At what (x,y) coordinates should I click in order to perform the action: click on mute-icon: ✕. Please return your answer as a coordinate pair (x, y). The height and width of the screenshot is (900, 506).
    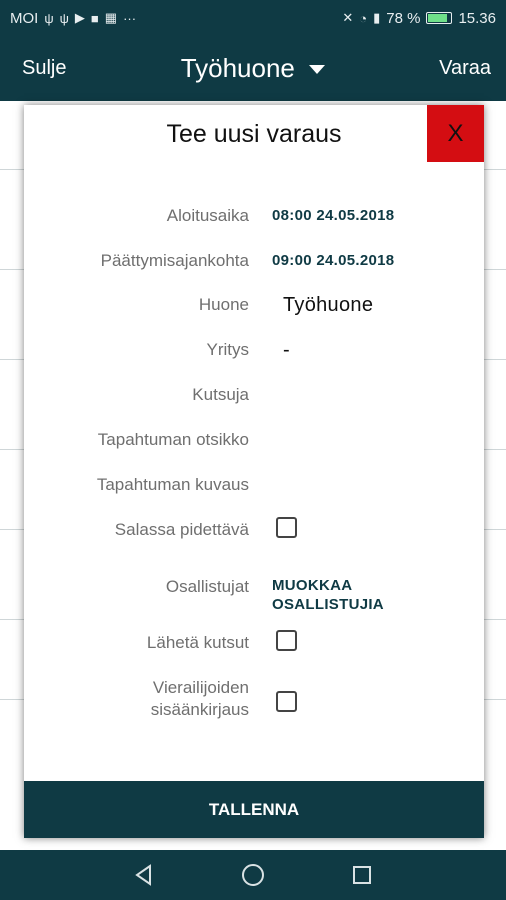
    Looking at the image, I should click on (348, 17).